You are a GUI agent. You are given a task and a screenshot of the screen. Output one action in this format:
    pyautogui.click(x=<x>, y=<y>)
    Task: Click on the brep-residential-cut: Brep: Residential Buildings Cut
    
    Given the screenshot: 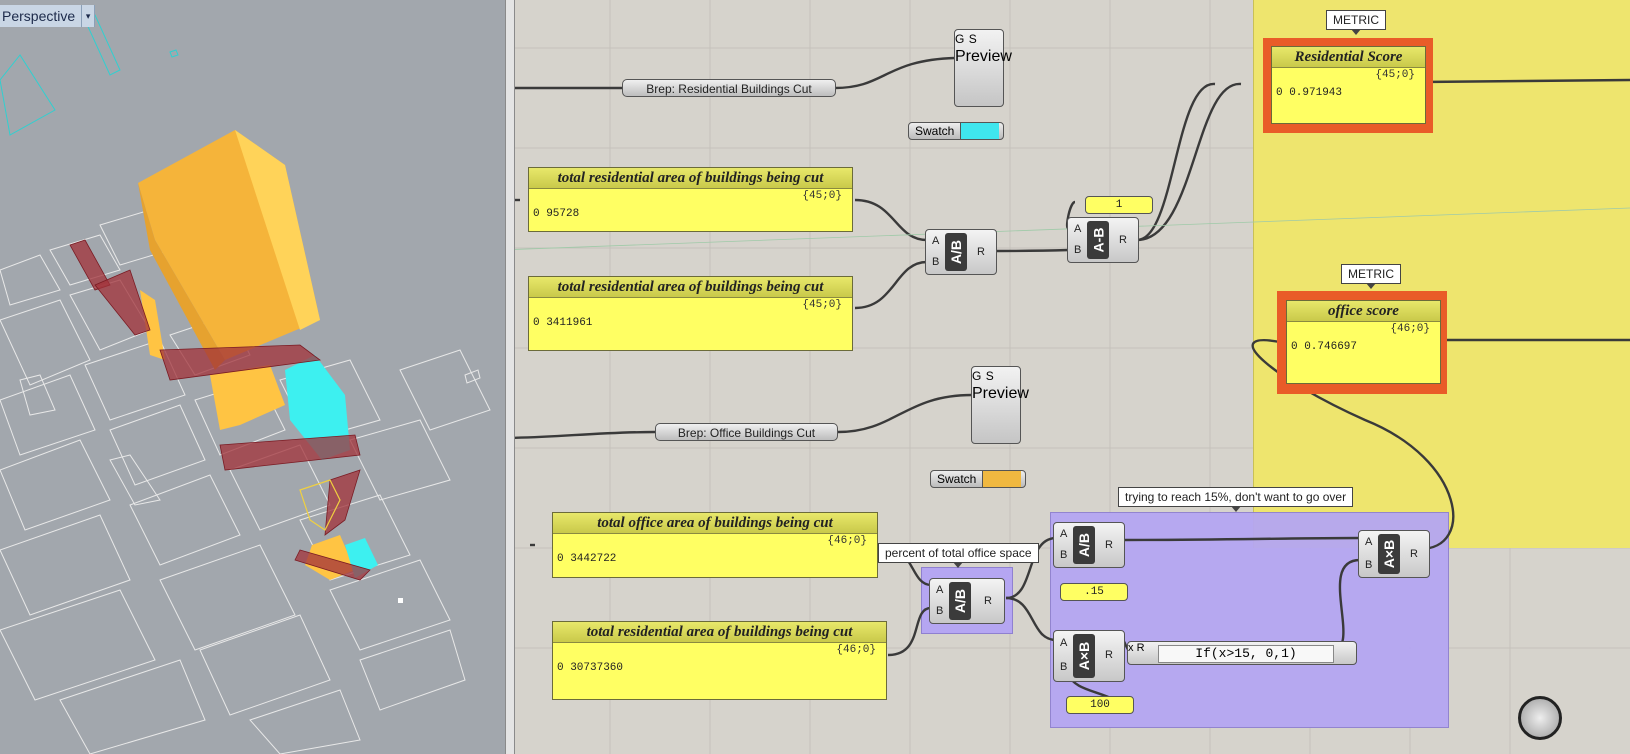 What is the action you would take?
    pyautogui.click(x=729, y=88)
    